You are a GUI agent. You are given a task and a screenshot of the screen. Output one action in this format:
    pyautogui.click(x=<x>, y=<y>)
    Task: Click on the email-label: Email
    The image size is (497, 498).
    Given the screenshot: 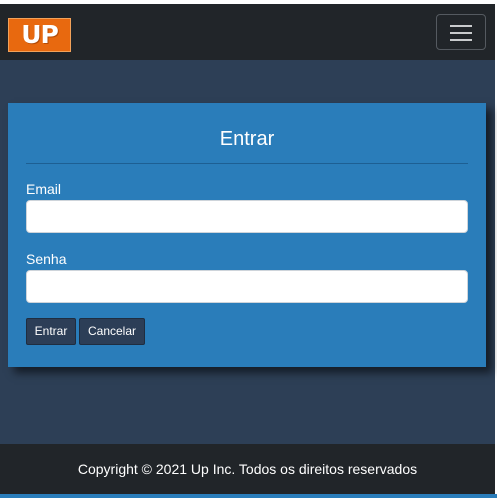 What is the action you would take?
    pyautogui.click(x=44, y=189)
    